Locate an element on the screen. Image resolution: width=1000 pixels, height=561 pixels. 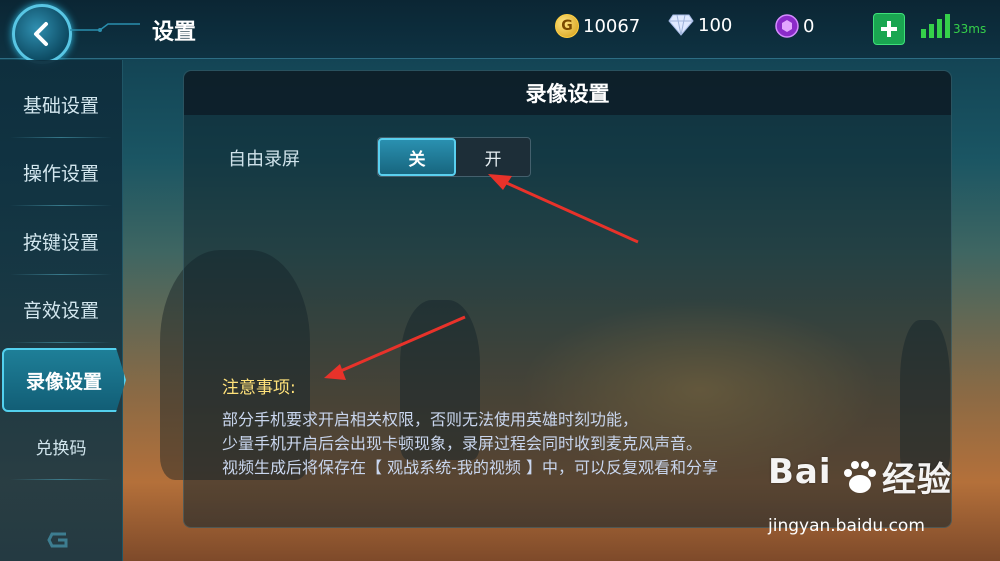
sidebar-item-keys: 按键设置 is located at coordinates (61, 241).